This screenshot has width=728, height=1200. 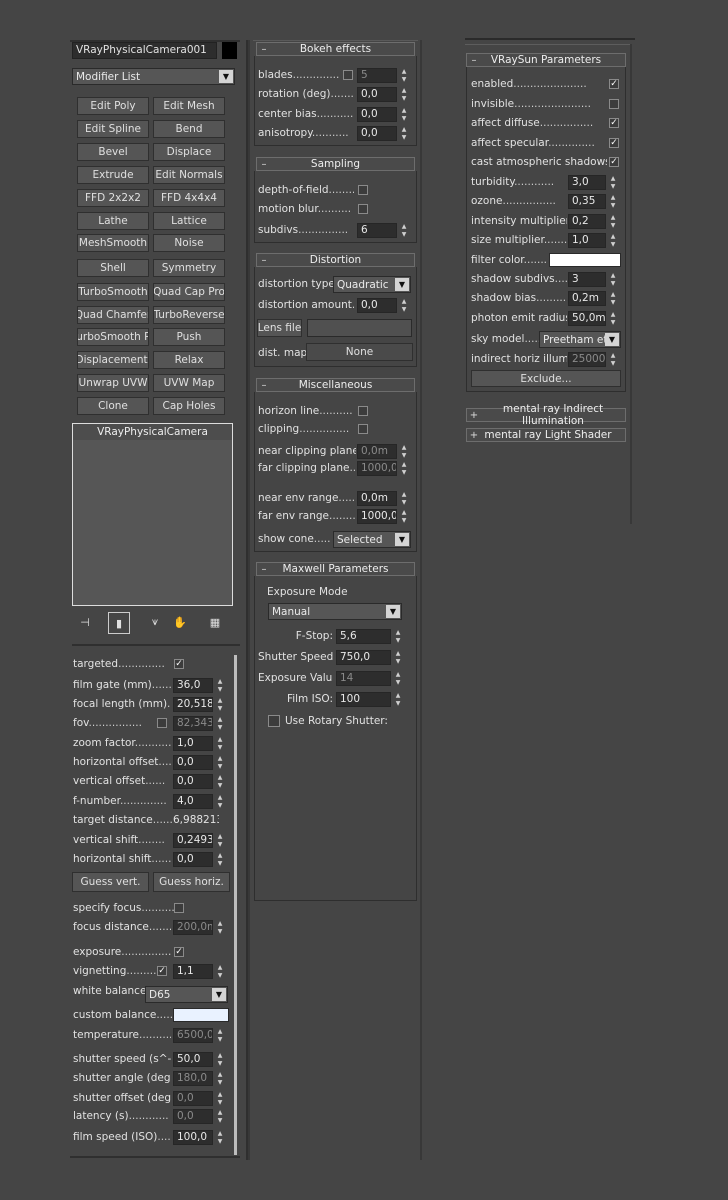 I want to click on focus-distance-value: 200,0m, so click(x=193, y=927).